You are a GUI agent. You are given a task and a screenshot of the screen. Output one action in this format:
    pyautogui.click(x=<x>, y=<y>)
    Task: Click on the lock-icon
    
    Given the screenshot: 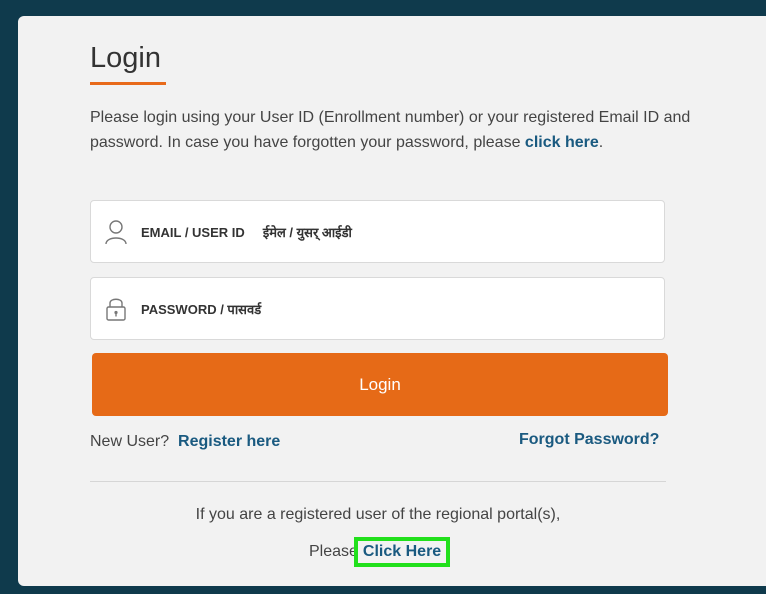 What is the action you would take?
    pyautogui.click(x=116, y=309)
    